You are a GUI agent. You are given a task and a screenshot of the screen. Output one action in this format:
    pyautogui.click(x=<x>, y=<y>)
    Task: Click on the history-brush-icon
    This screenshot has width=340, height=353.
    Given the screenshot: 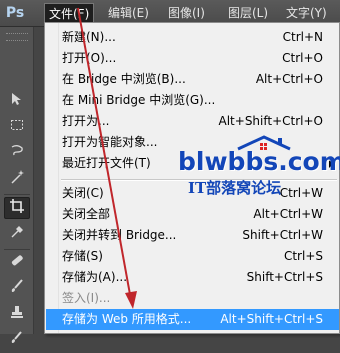 What is the action you would take?
    pyautogui.click(x=17, y=341)
    